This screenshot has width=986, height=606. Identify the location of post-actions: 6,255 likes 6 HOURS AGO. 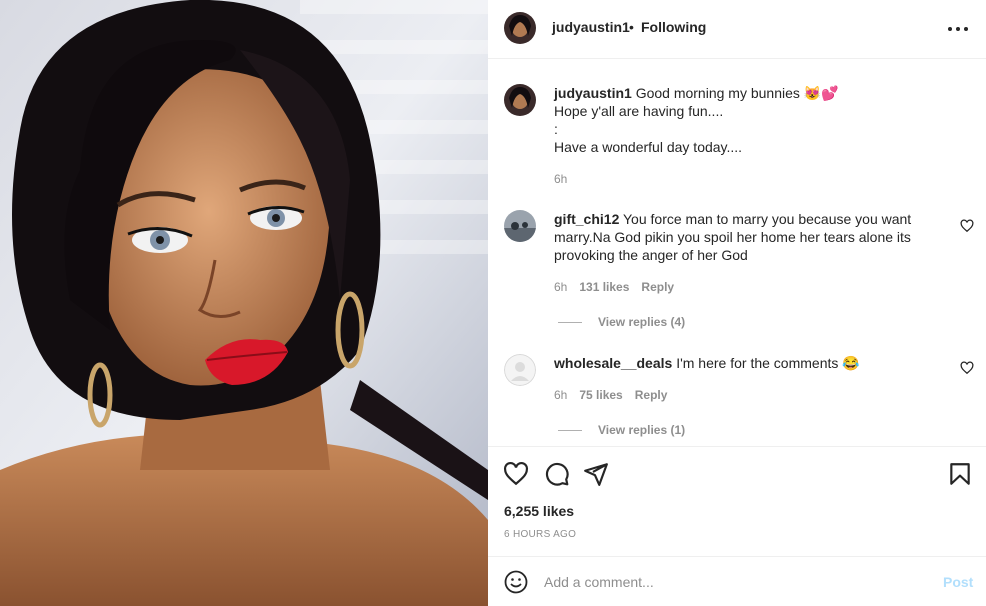
(737, 501).